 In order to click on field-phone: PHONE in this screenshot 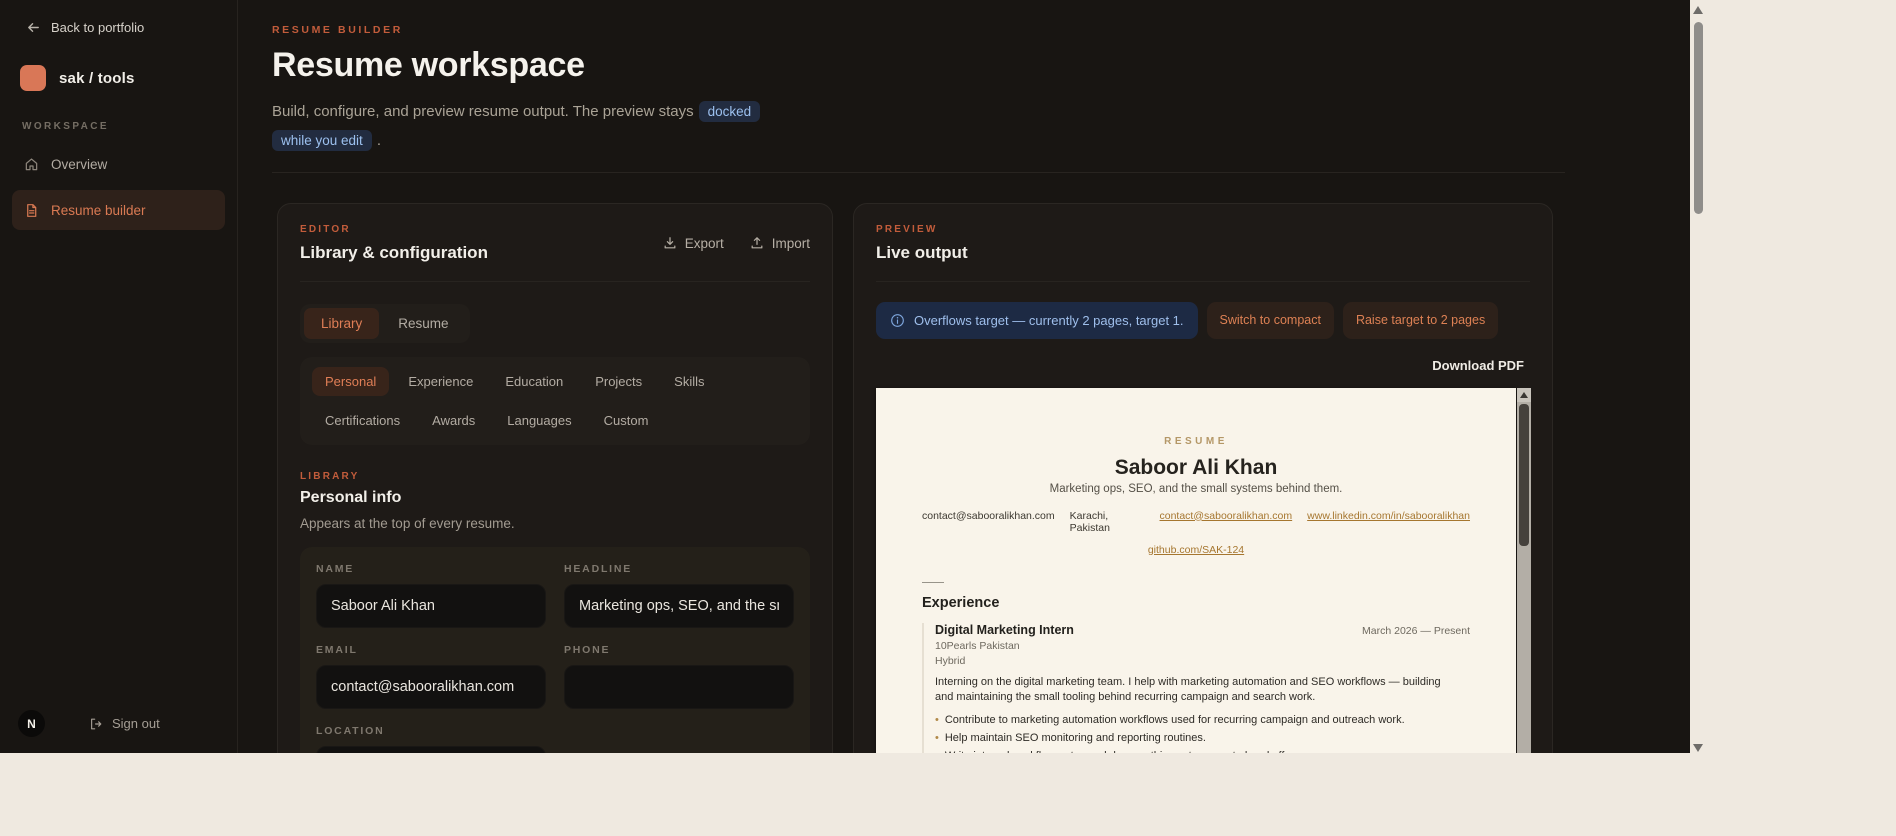, I will do `click(679, 676)`.